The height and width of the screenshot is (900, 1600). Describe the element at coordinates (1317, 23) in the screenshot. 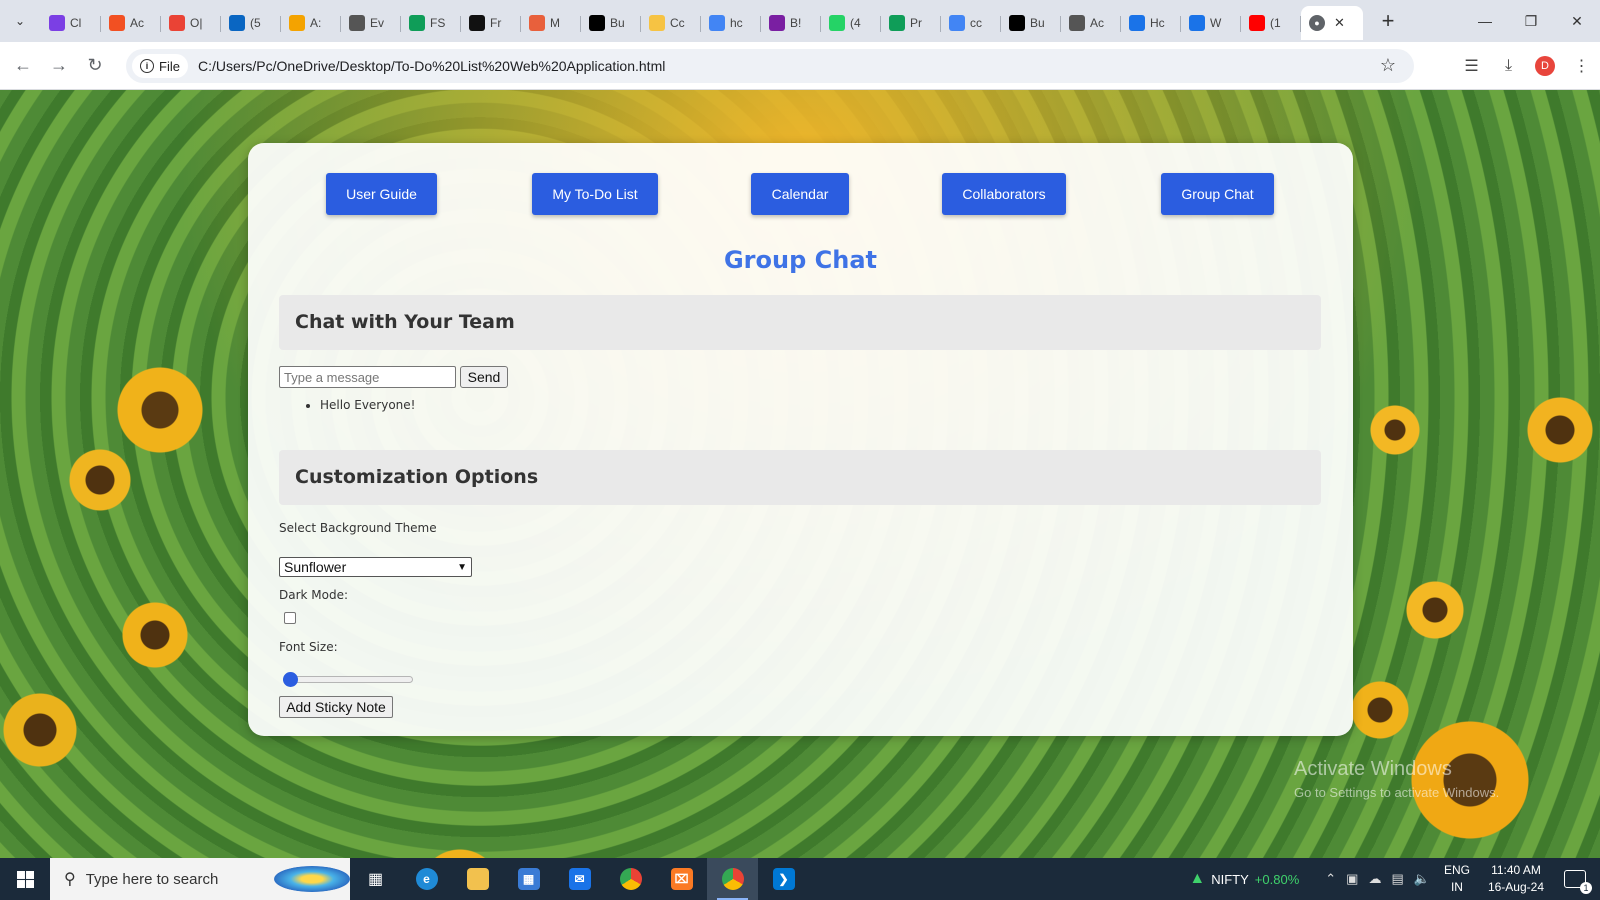

I see `globe-icon: ●` at that location.